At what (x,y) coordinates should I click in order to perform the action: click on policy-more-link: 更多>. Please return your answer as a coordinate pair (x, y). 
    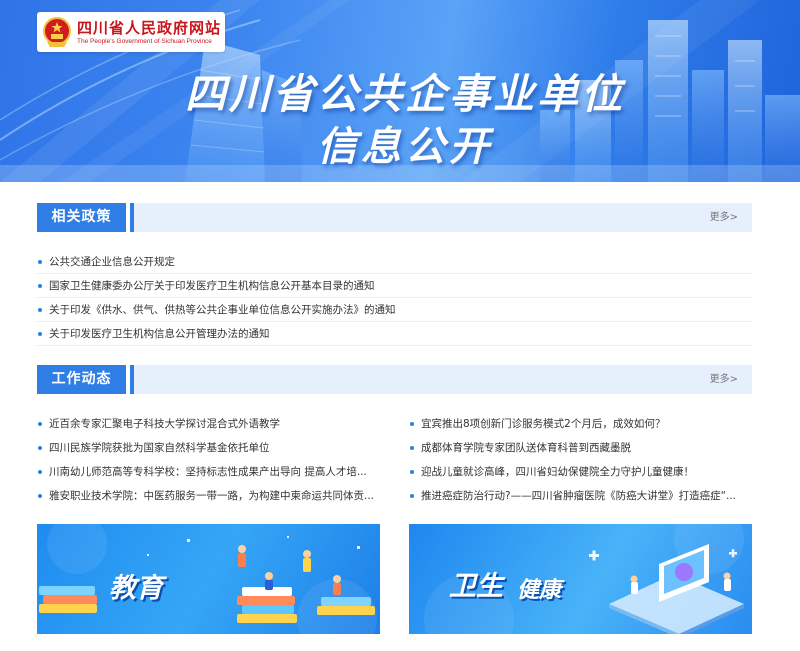
    Looking at the image, I should click on (724, 217).